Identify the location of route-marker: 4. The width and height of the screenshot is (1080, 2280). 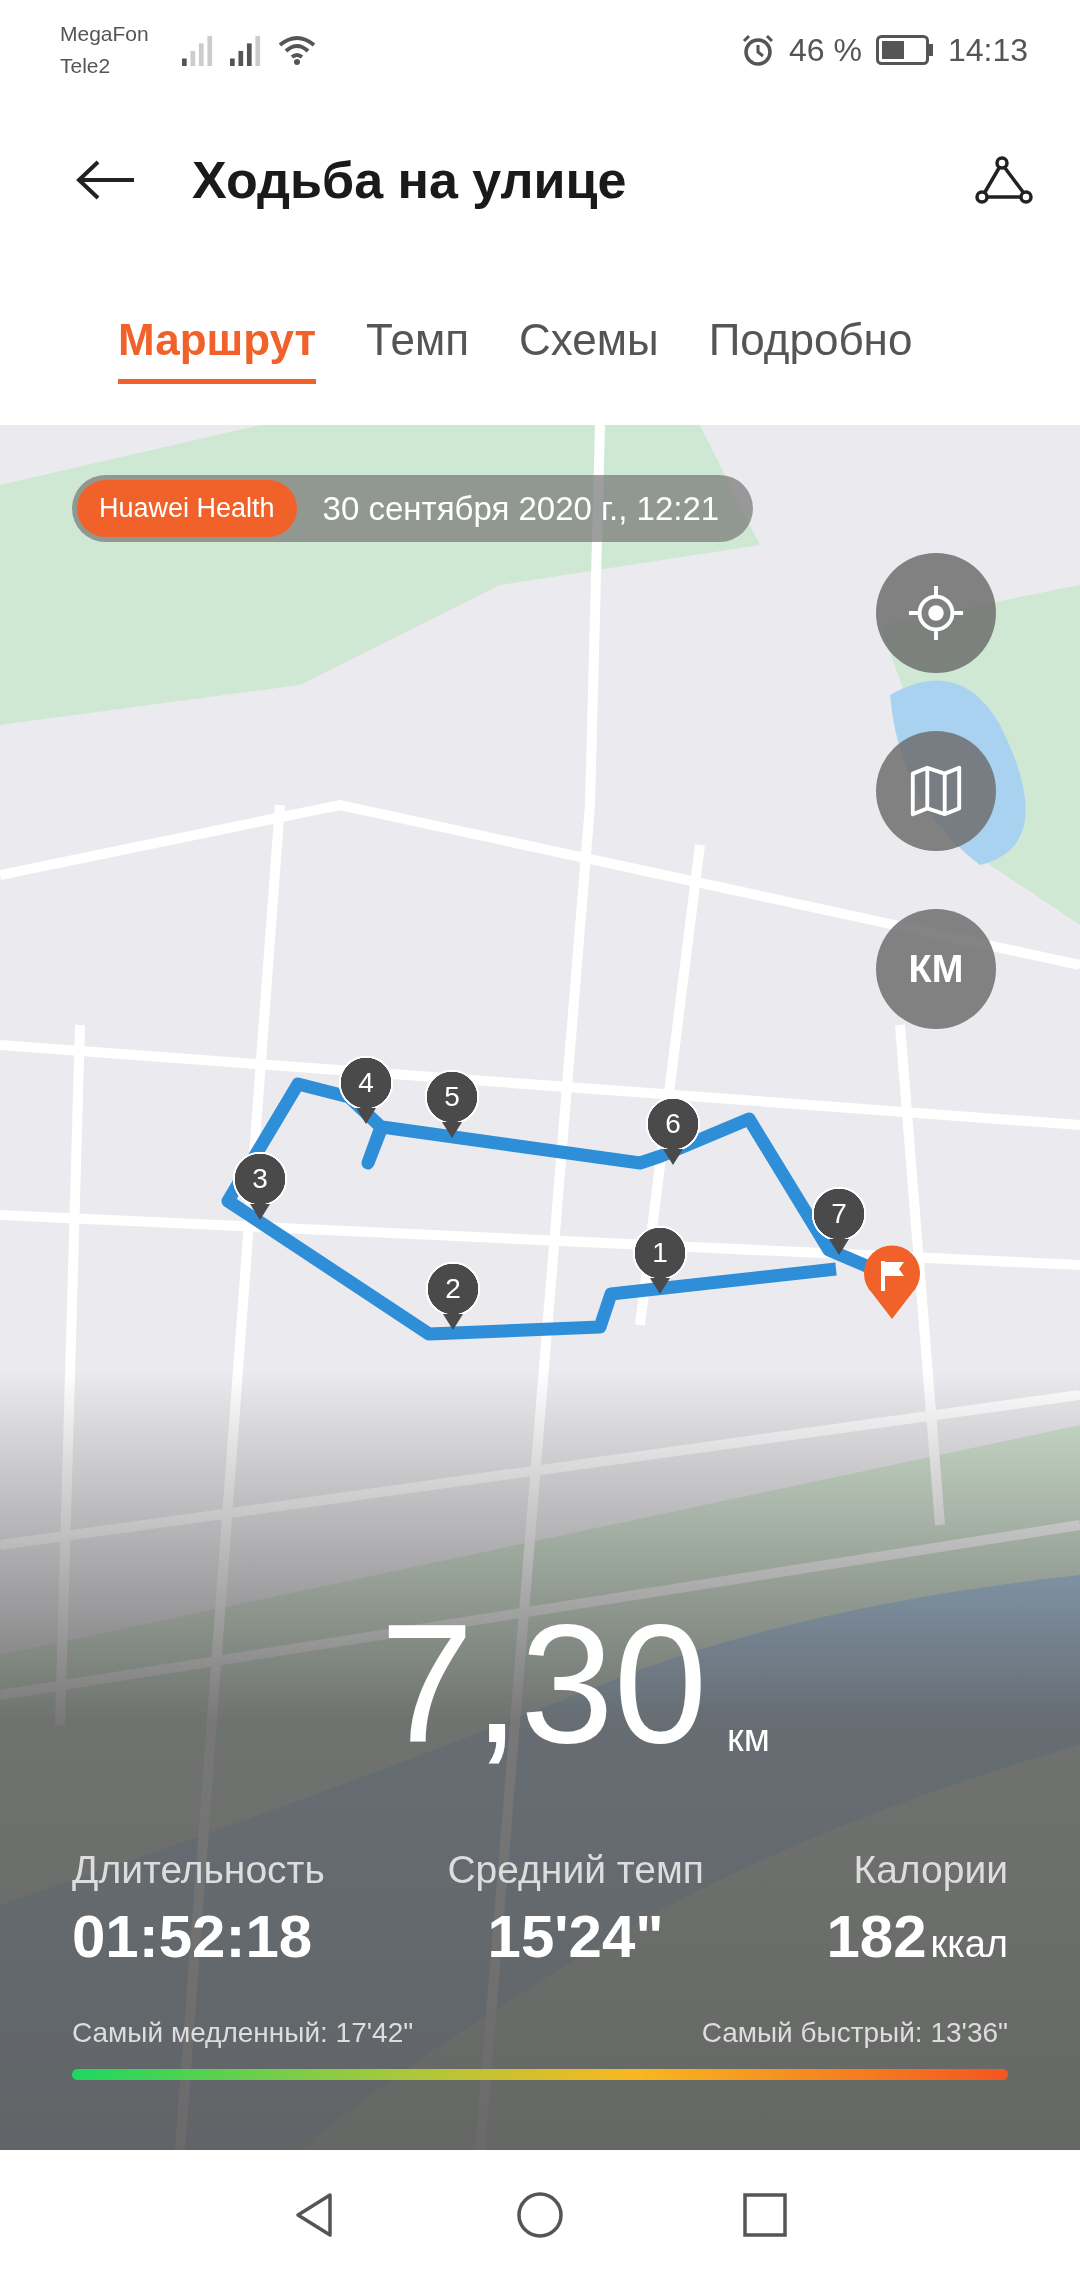
(366, 1090).